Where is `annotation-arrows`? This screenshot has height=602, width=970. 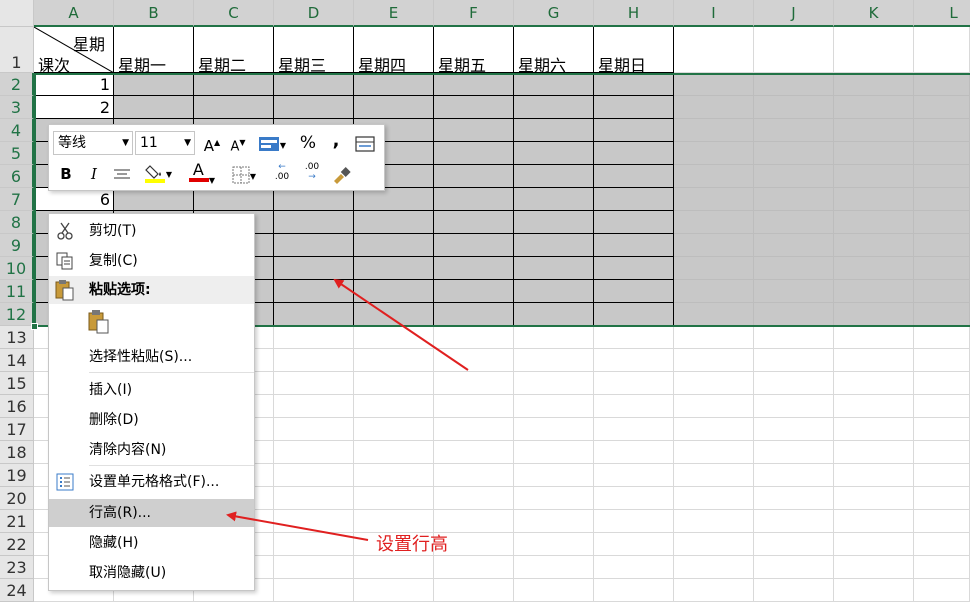
annotation-arrows is located at coordinates (347, 409).